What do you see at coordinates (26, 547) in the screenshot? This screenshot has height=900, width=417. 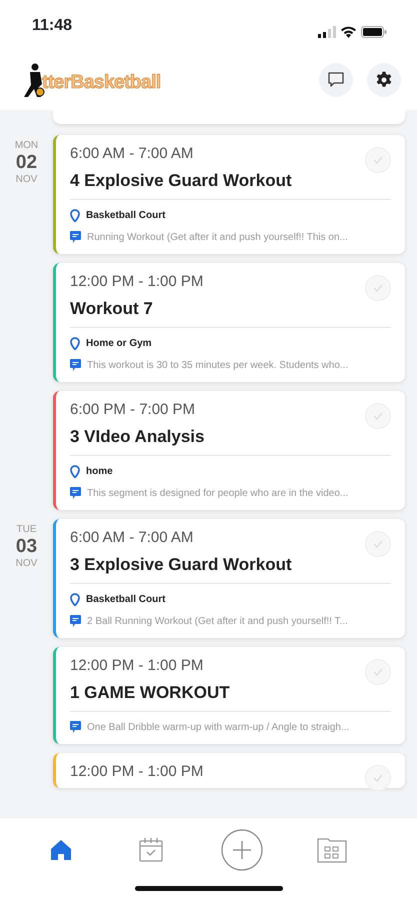 I see `day-number: 03` at bounding box center [26, 547].